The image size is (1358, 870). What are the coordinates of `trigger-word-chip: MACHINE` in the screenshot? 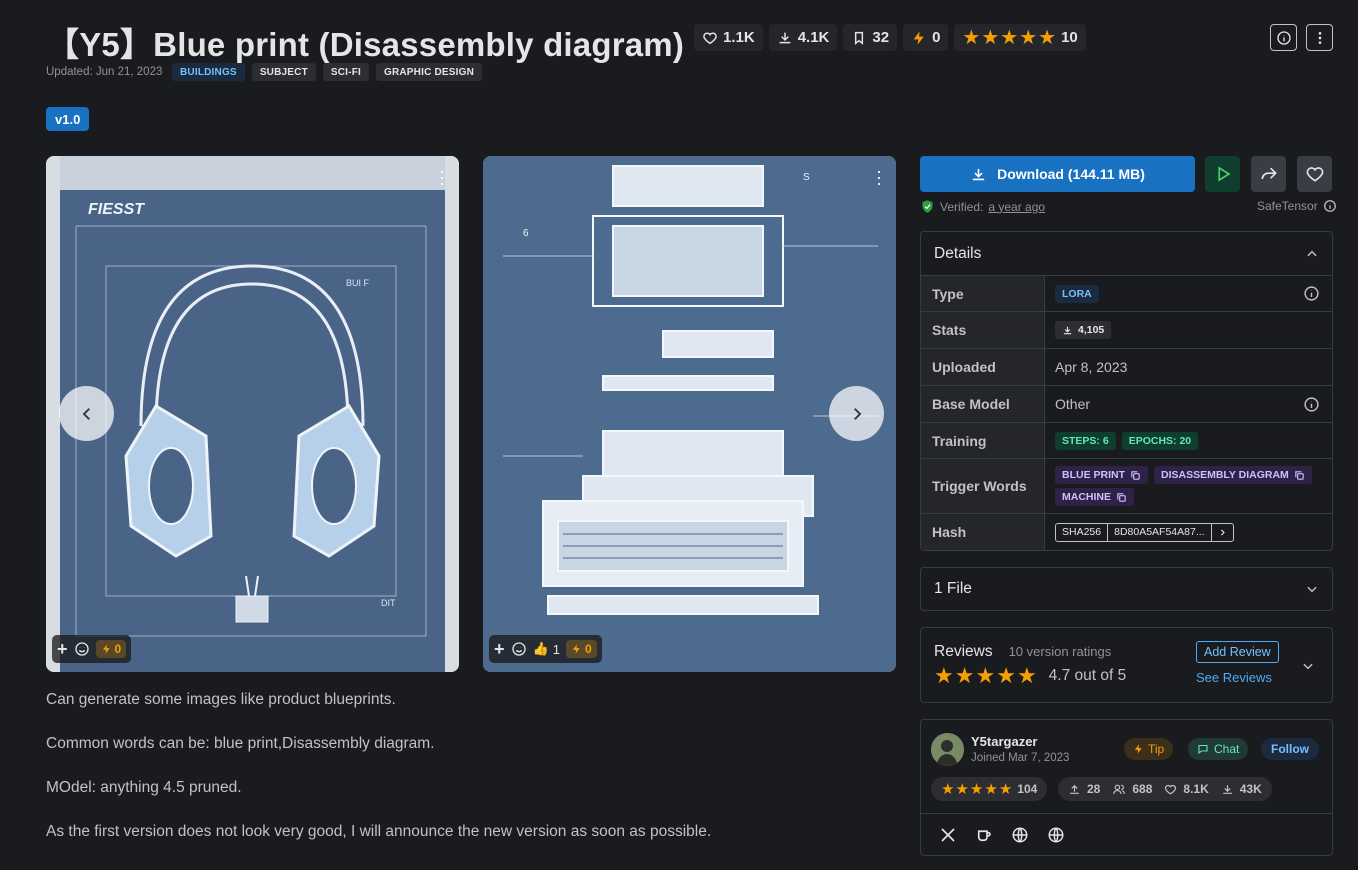 It's located at (1094, 497).